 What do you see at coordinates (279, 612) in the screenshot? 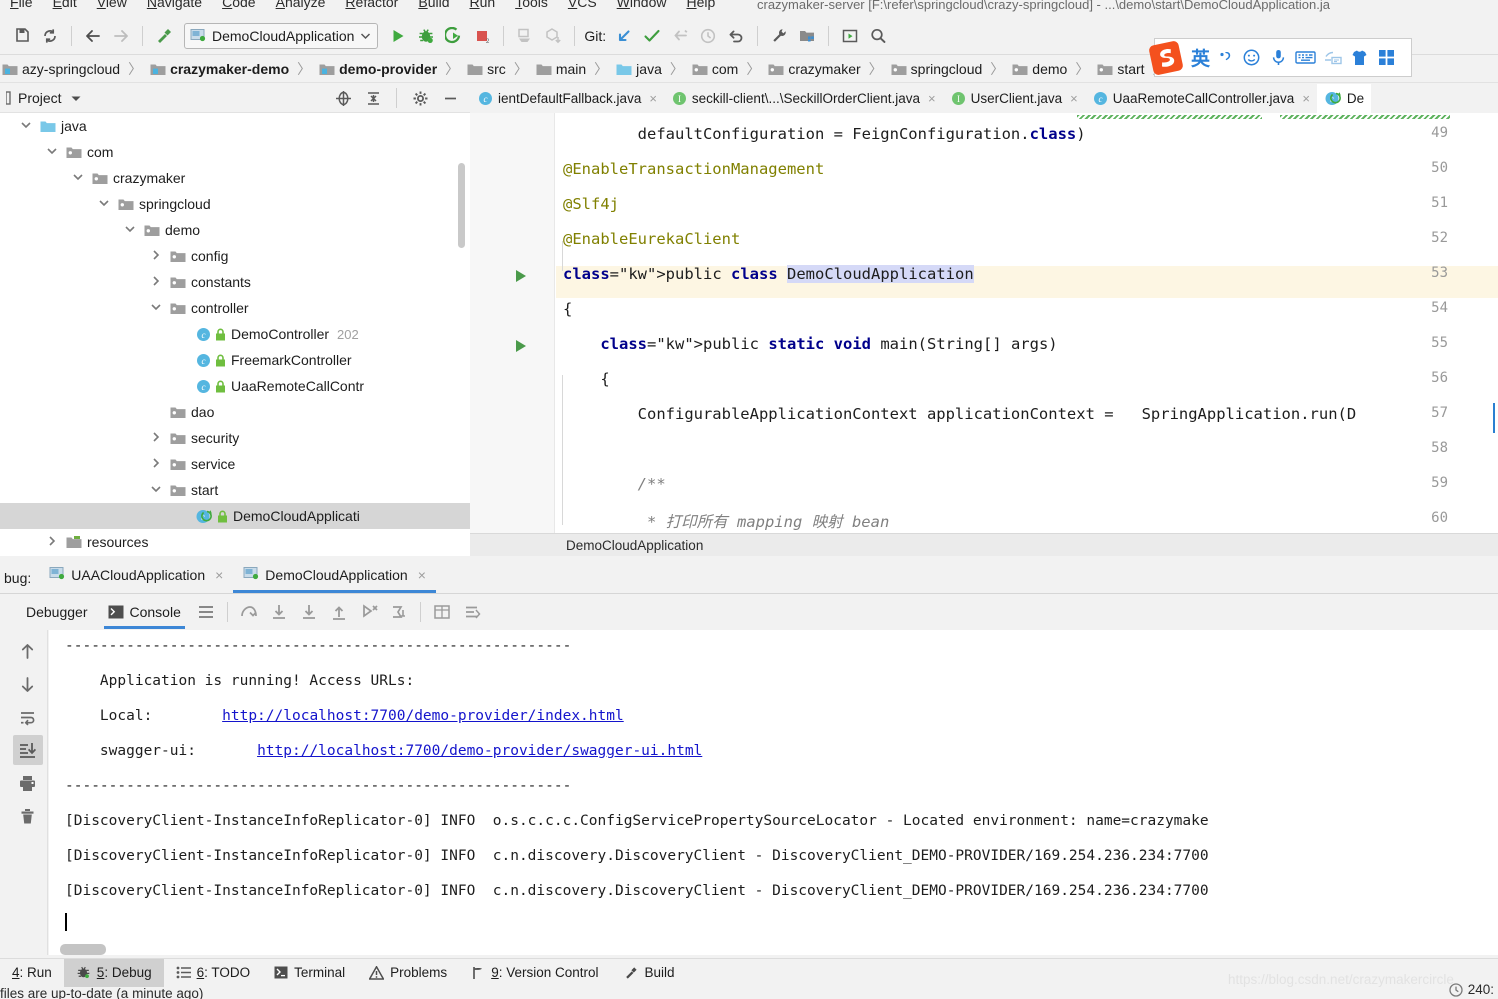
I see `step-into-icon` at bounding box center [279, 612].